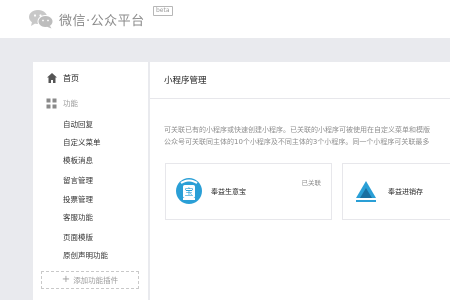 This screenshot has width=450, height=300. What do you see at coordinates (225, 19) in the screenshot?
I see `top-bar: 微信·公众平台 beta` at bounding box center [225, 19].